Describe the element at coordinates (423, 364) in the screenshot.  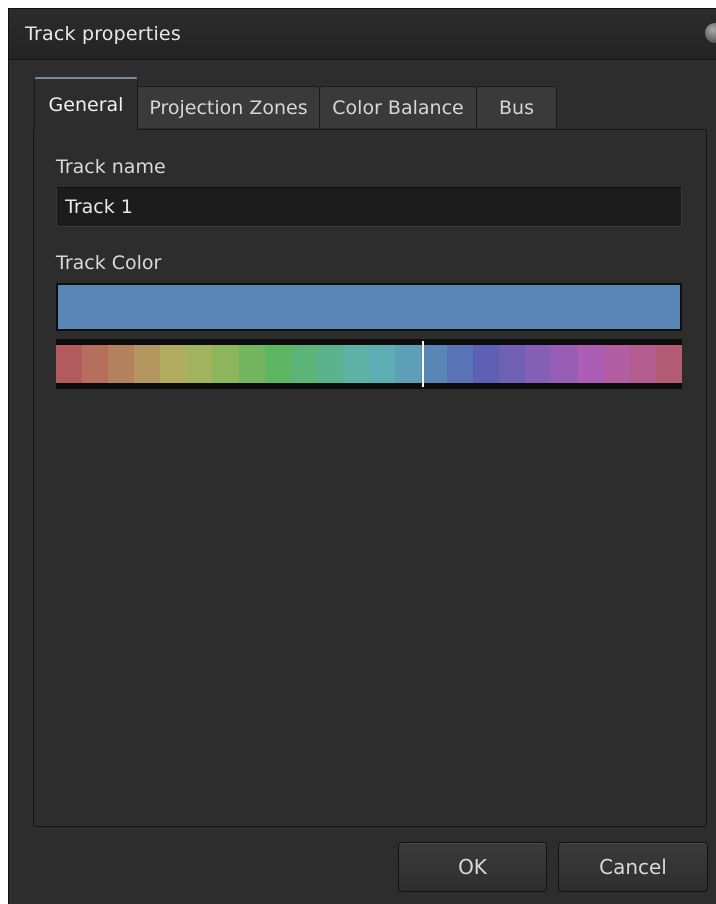
I see `palette-selection-marker` at that location.